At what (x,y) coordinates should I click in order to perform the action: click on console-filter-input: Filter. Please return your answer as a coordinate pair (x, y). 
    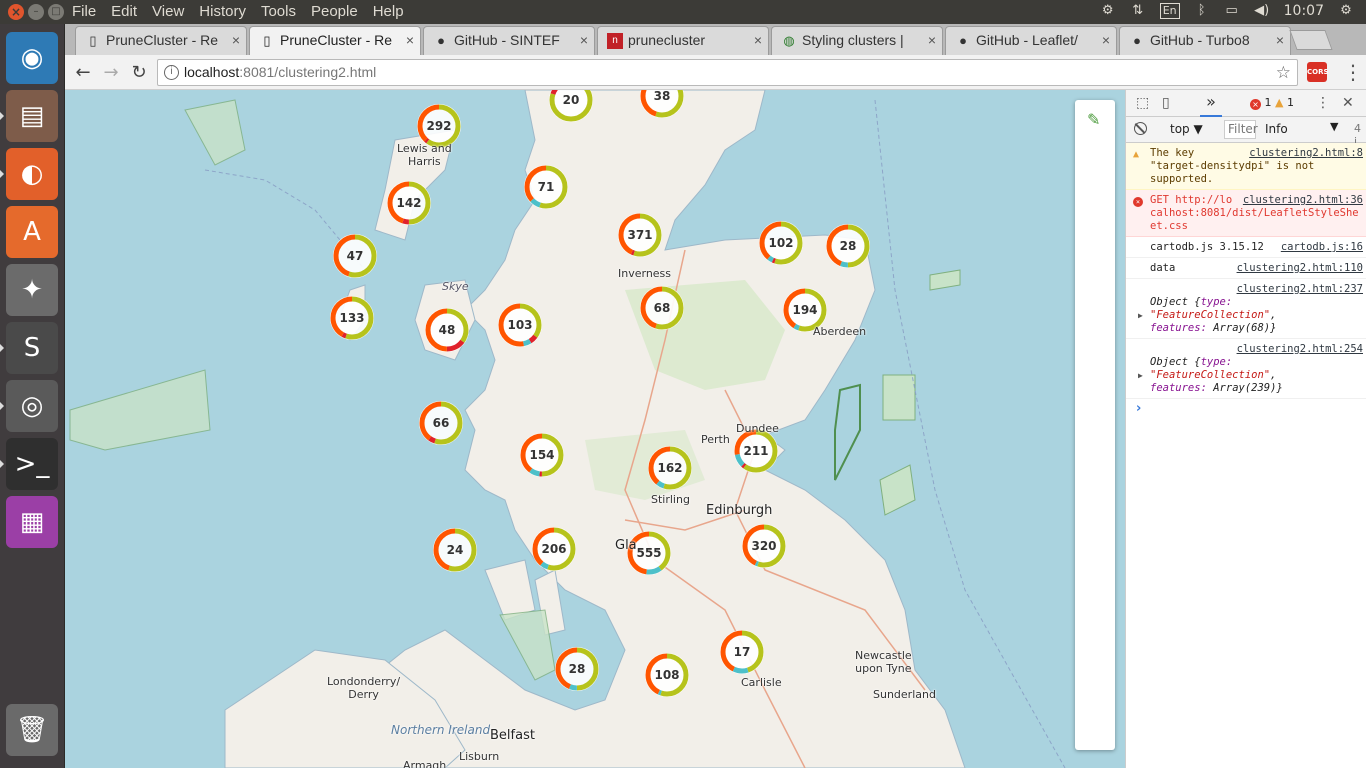
    Looking at the image, I should click on (1241, 129).